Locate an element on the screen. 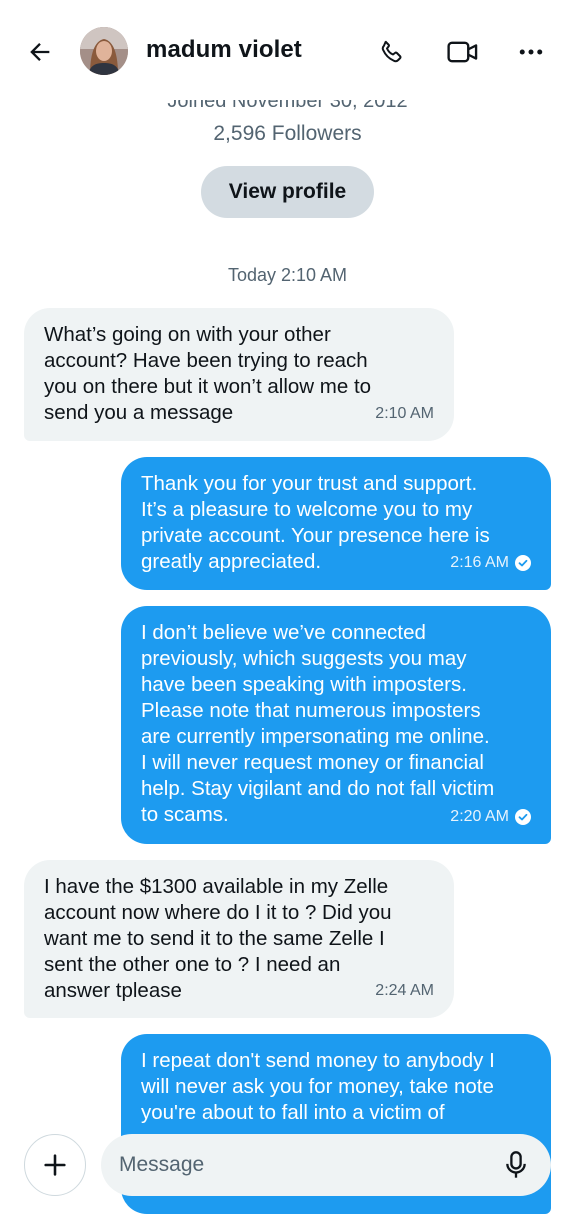 The width and height of the screenshot is (575, 1214). message-meta: 2:10 AM is located at coordinates (404, 414).